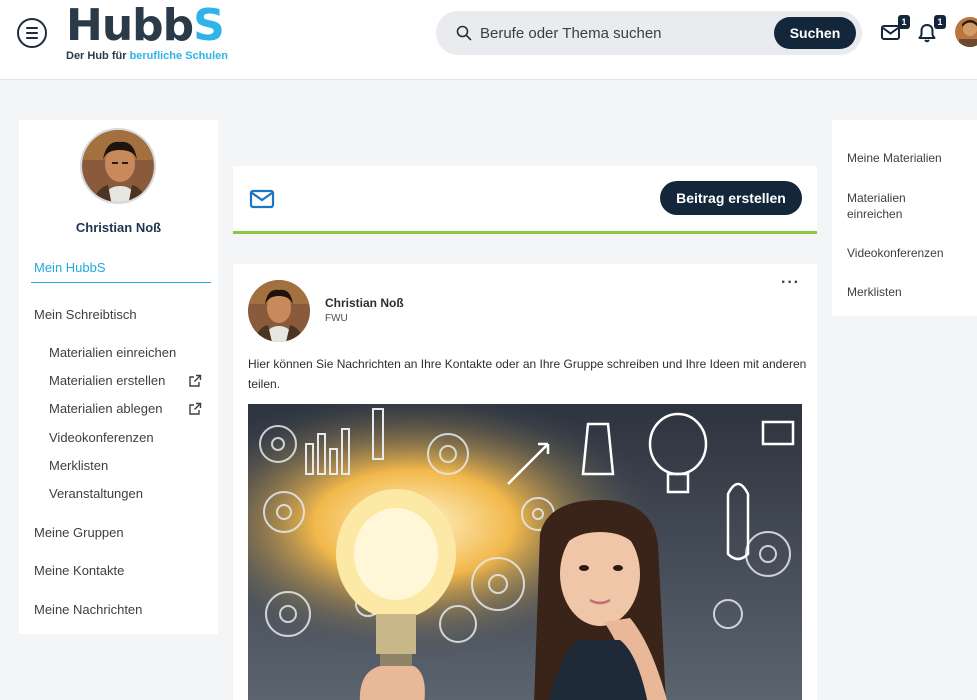  What do you see at coordinates (79, 570) in the screenshot?
I see `sidebar-item-meine-kontakte: Meine Kontakte` at bounding box center [79, 570].